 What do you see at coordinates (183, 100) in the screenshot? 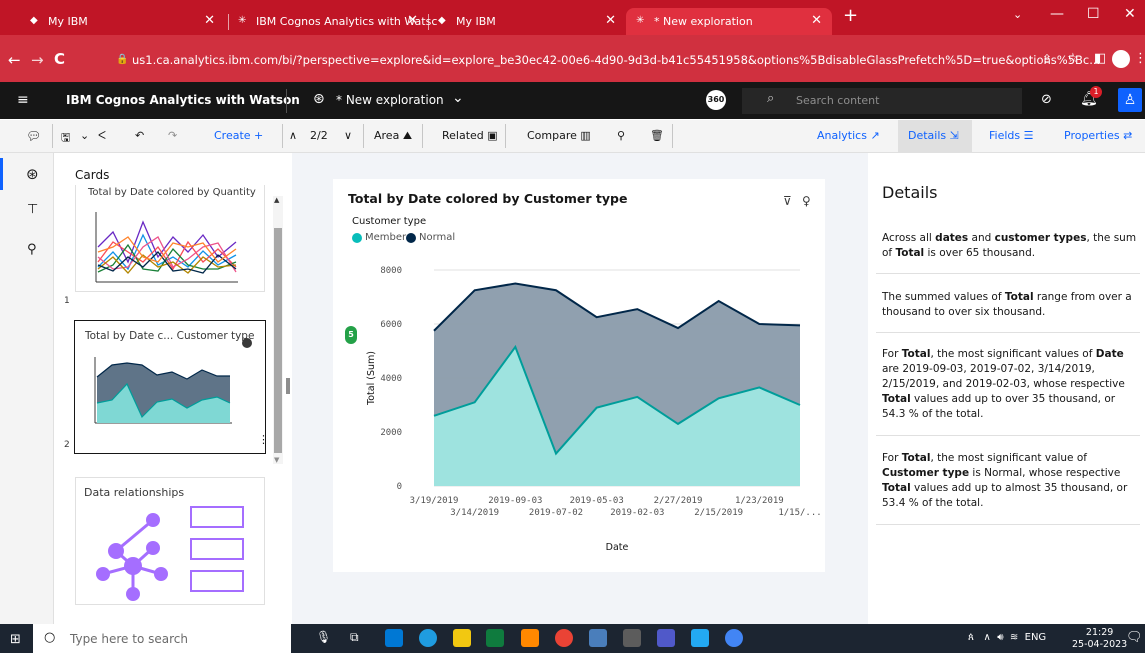
I see `app-name: IBM Cognos Analytics with Watson` at bounding box center [183, 100].